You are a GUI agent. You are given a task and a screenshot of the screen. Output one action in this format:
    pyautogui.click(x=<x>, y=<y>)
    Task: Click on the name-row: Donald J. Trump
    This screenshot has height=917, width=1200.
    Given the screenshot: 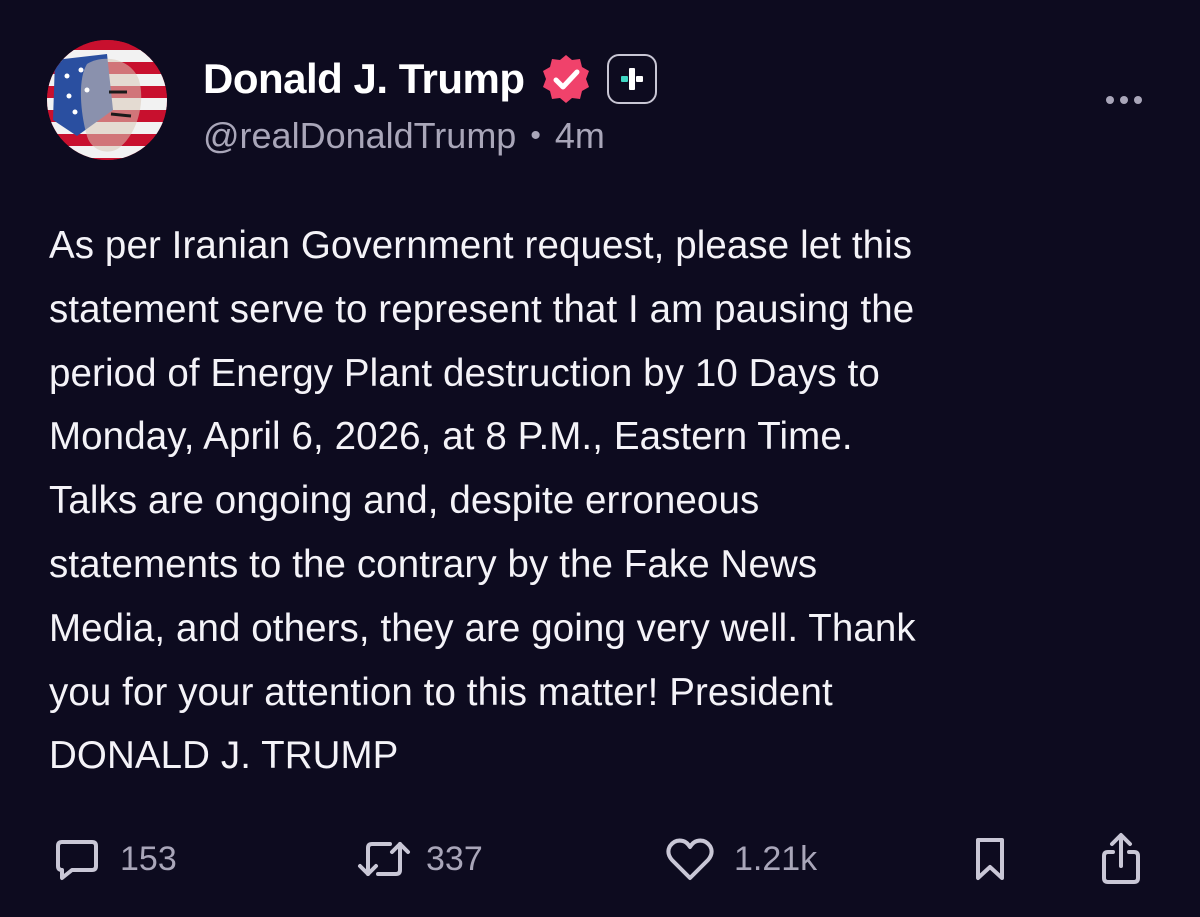 What is the action you would take?
    pyautogui.click(x=430, y=79)
    